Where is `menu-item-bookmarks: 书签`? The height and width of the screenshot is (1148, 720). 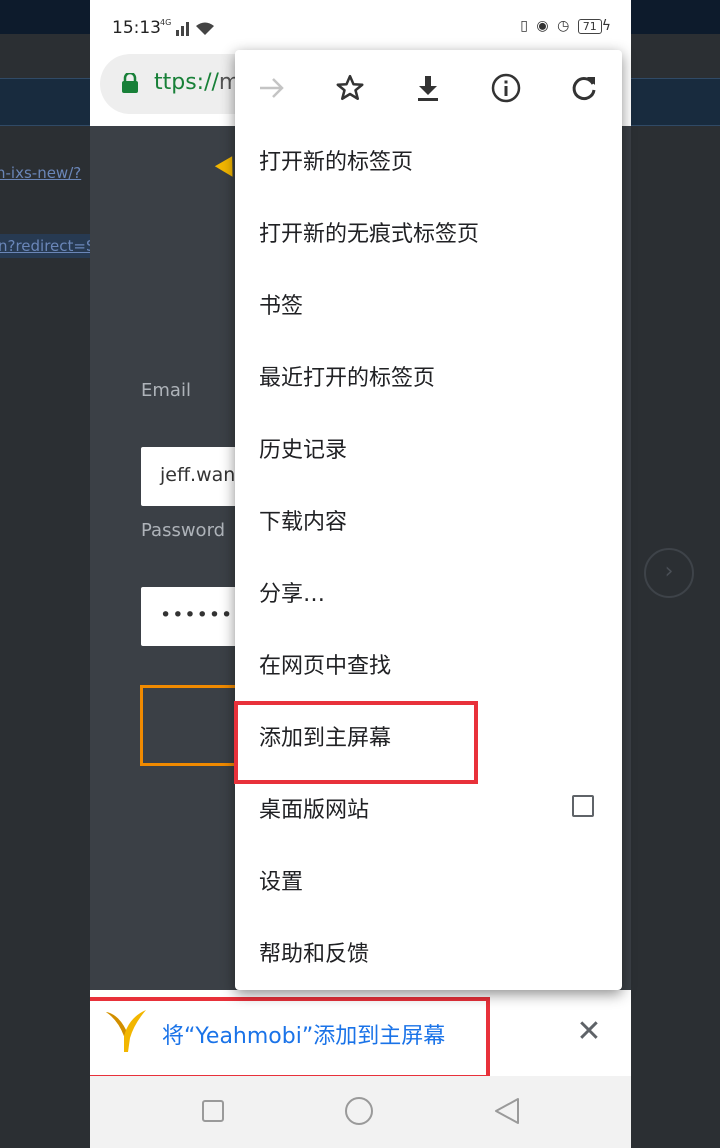 menu-item-bookmarks: 书签 is located at coordinates (428, 304).